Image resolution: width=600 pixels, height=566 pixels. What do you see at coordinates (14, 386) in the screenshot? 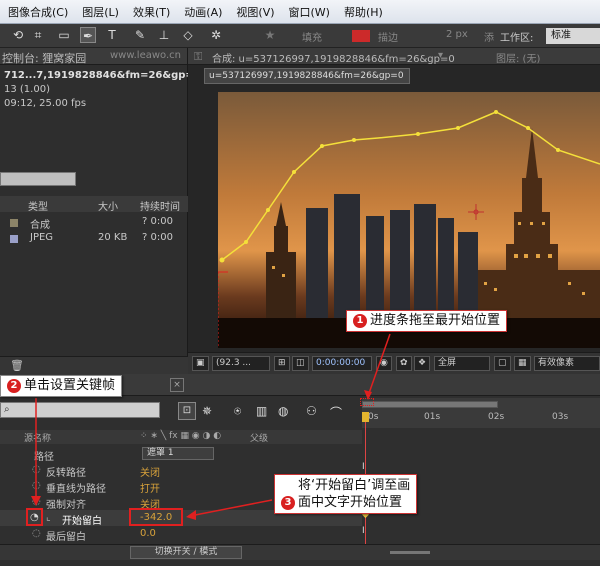
I see `callout-number: 2` at bounding box center [14, 386].